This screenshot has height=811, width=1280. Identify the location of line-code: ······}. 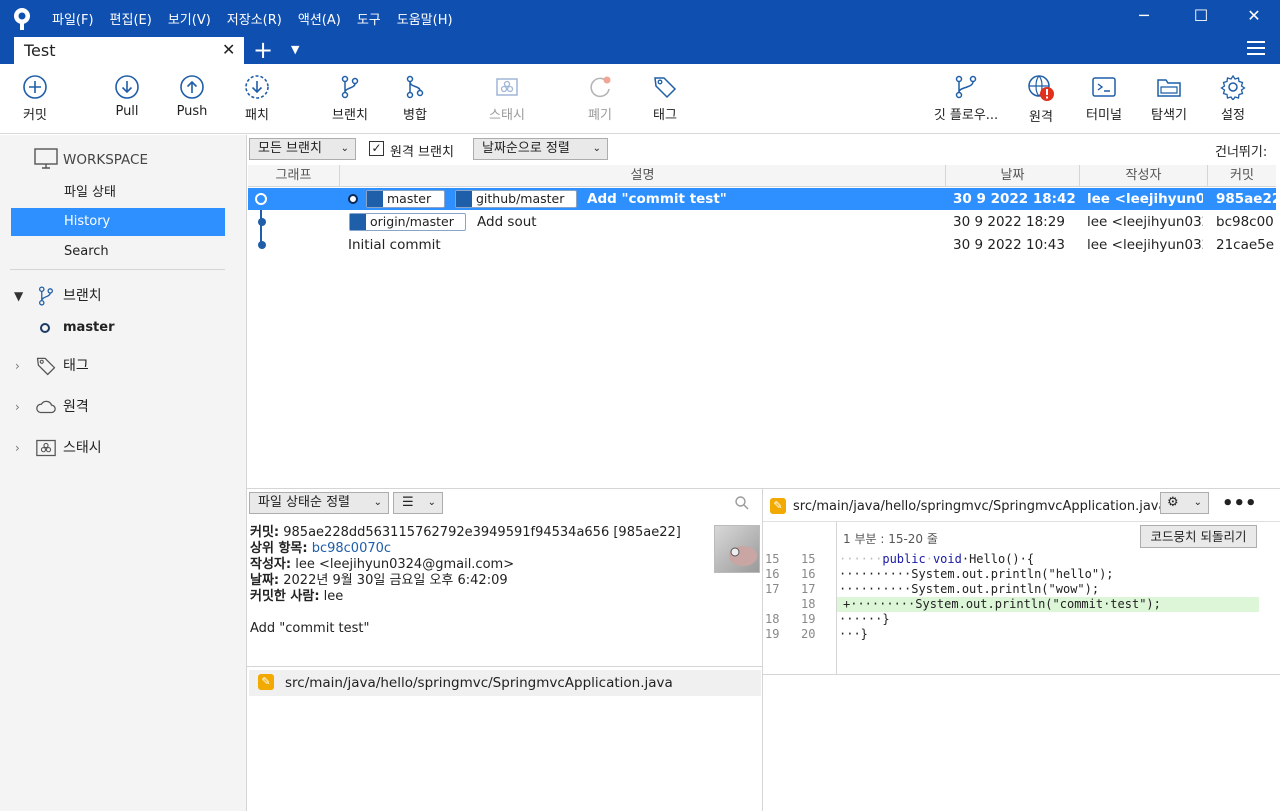
(864, 619).